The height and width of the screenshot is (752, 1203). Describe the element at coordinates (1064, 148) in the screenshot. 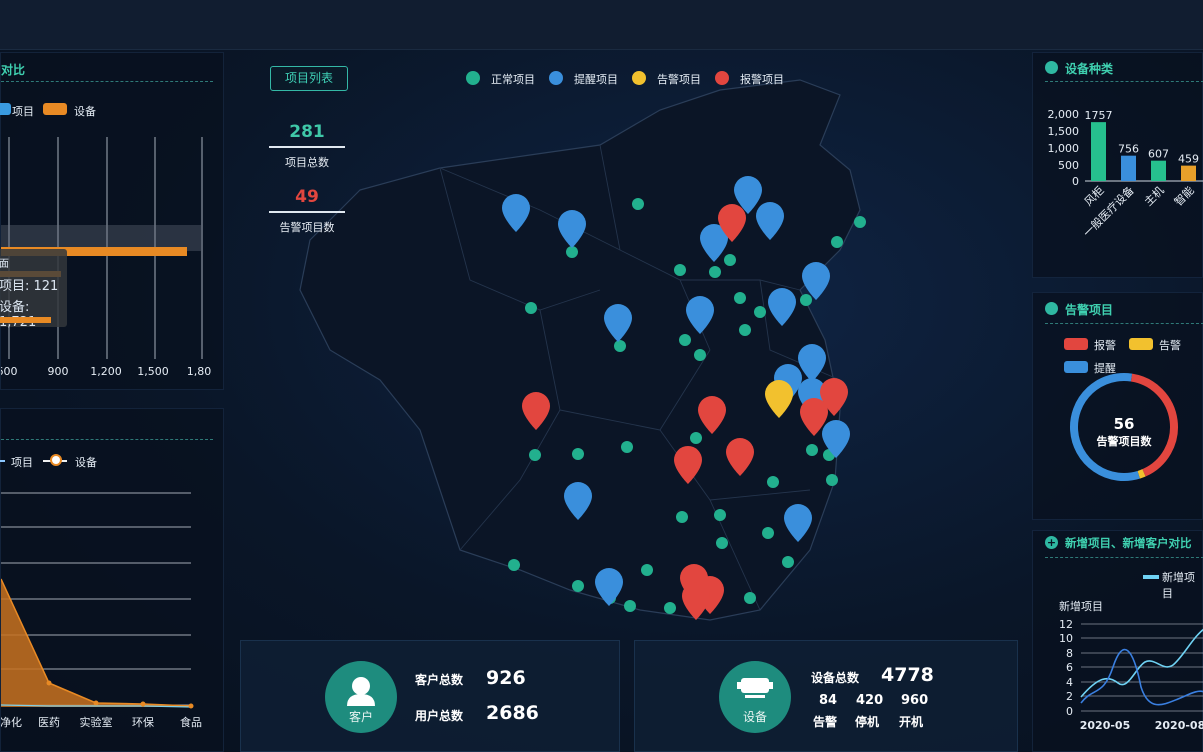

I see `y-tick: 1,000` at that location.